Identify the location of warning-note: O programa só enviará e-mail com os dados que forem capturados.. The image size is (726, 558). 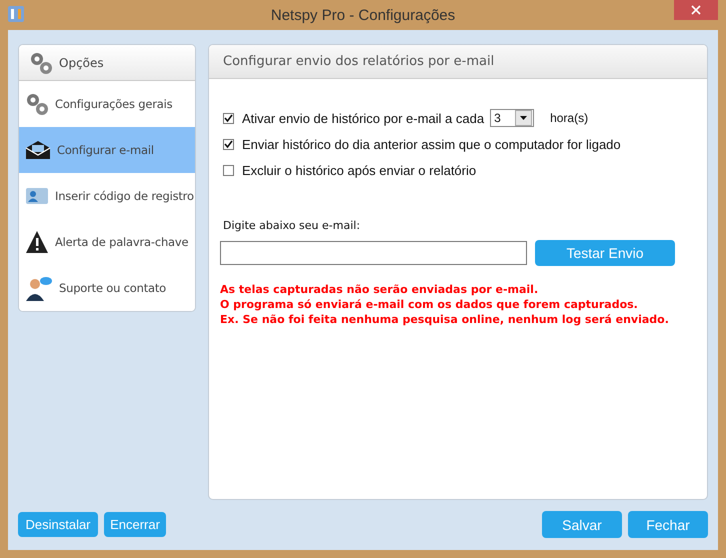
(429, 304).